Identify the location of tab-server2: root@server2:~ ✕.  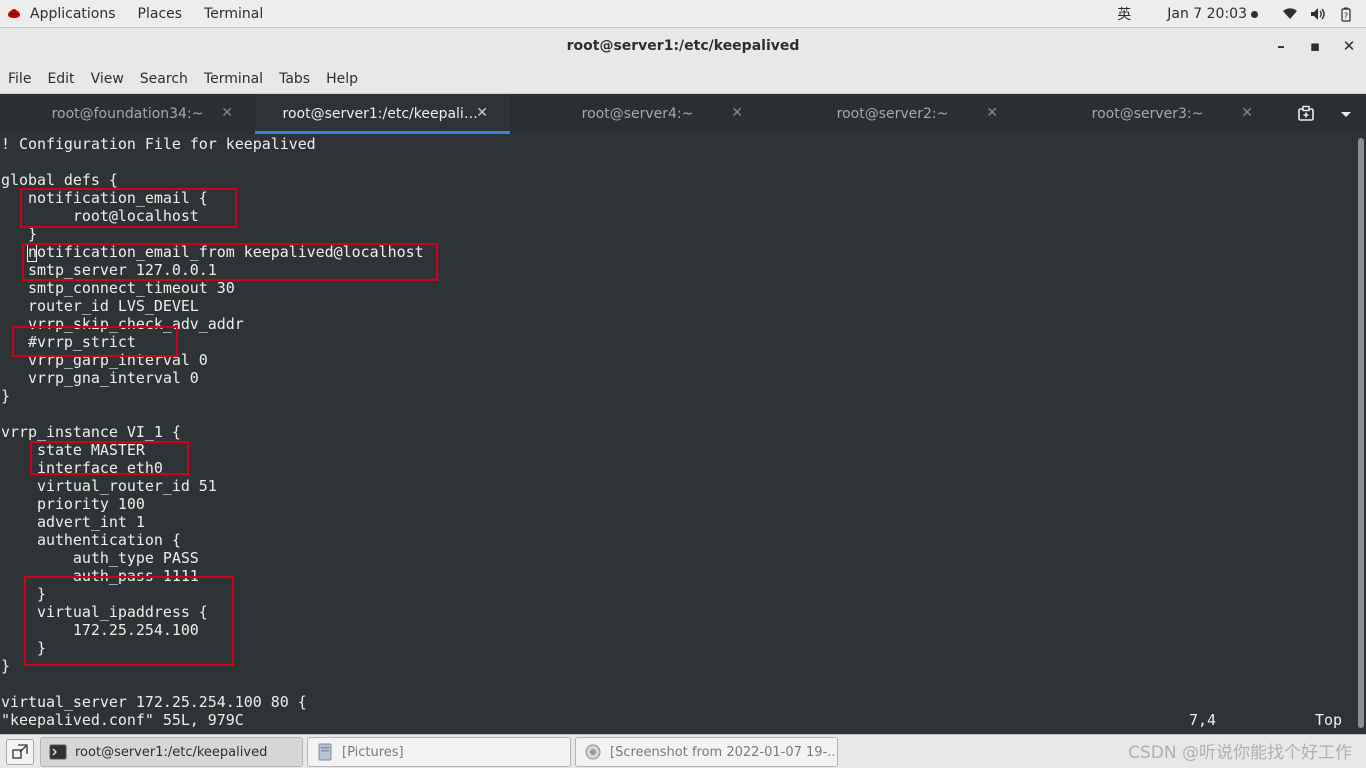
(892, 114).